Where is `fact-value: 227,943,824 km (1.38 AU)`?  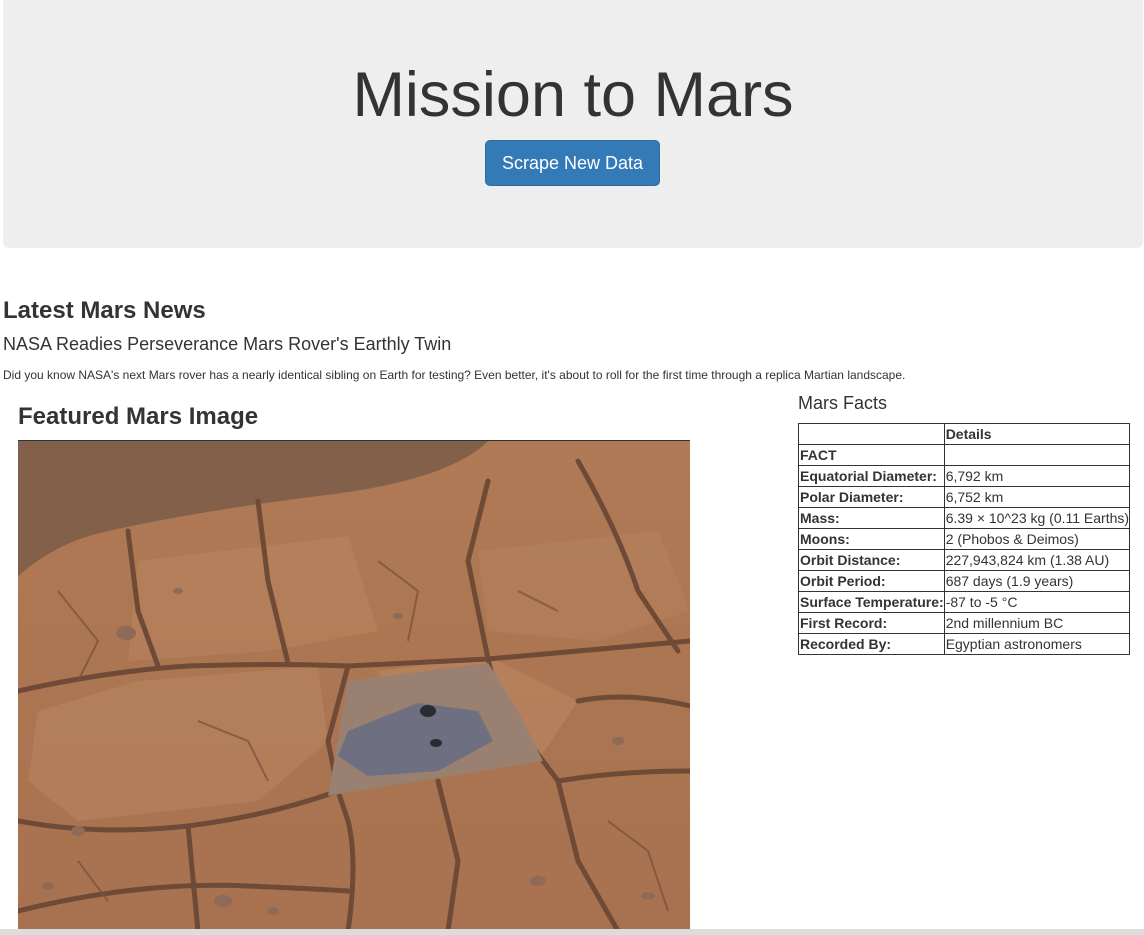
fact-value: 227,943,824 km (1.38 AU) is located at coordinates (1037, 560).